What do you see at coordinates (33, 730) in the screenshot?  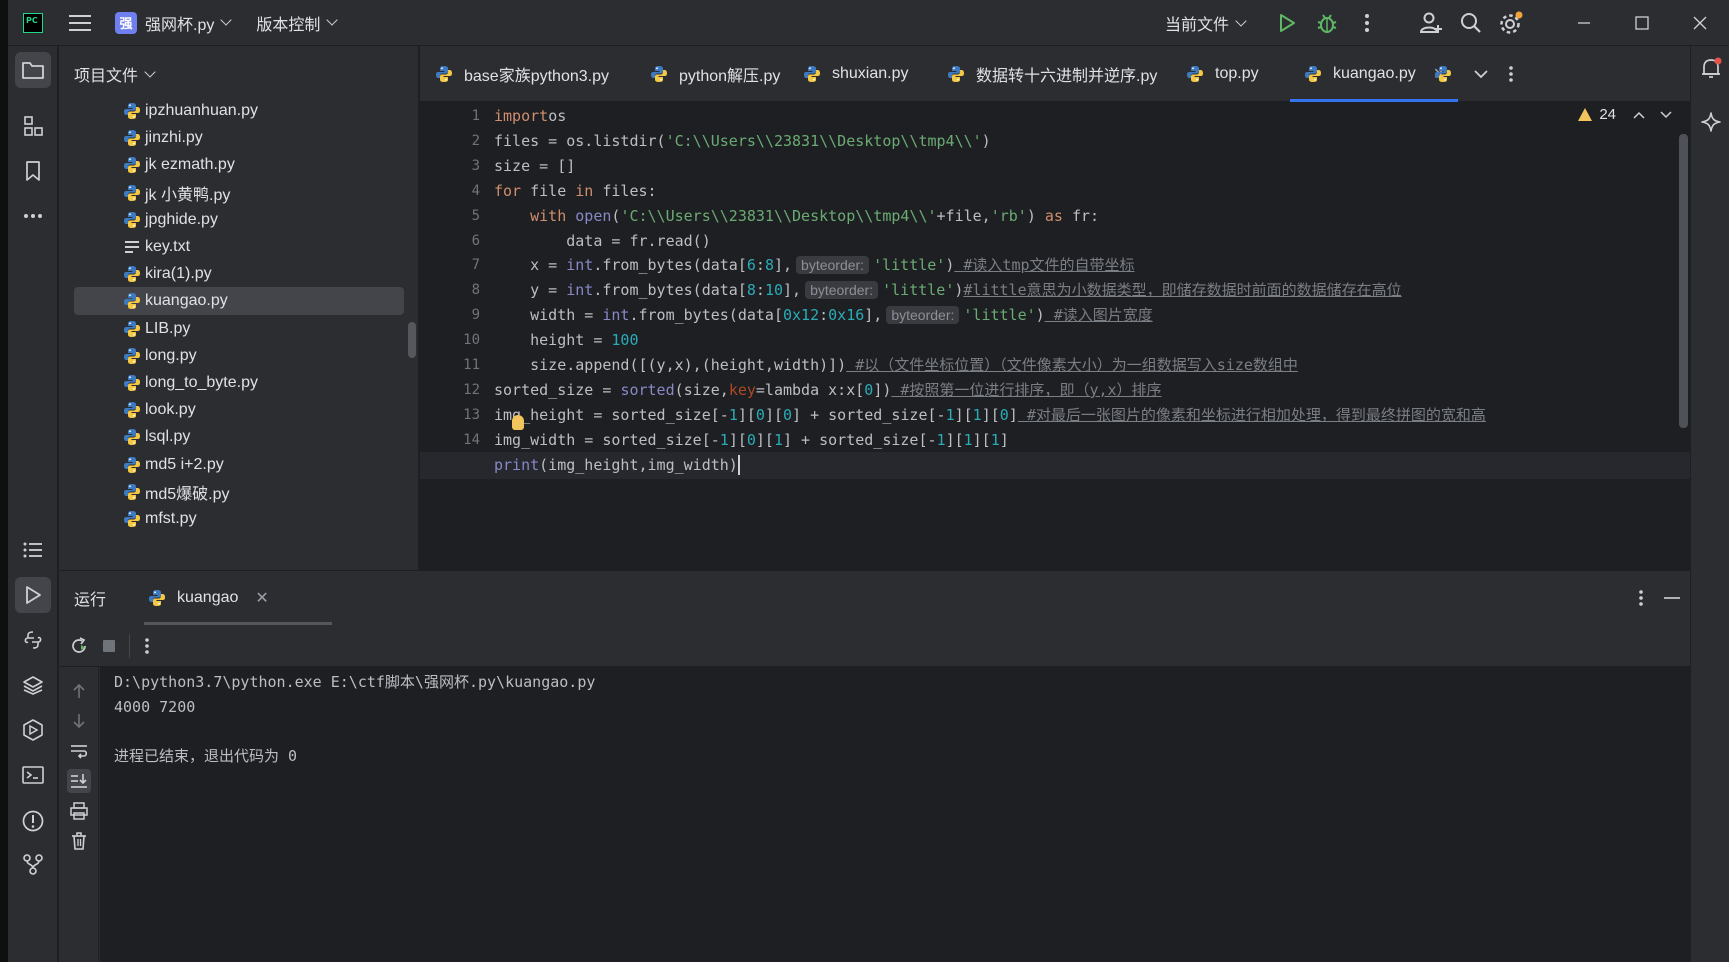 I see `services-tool-button` at bounding box center [33, 730].